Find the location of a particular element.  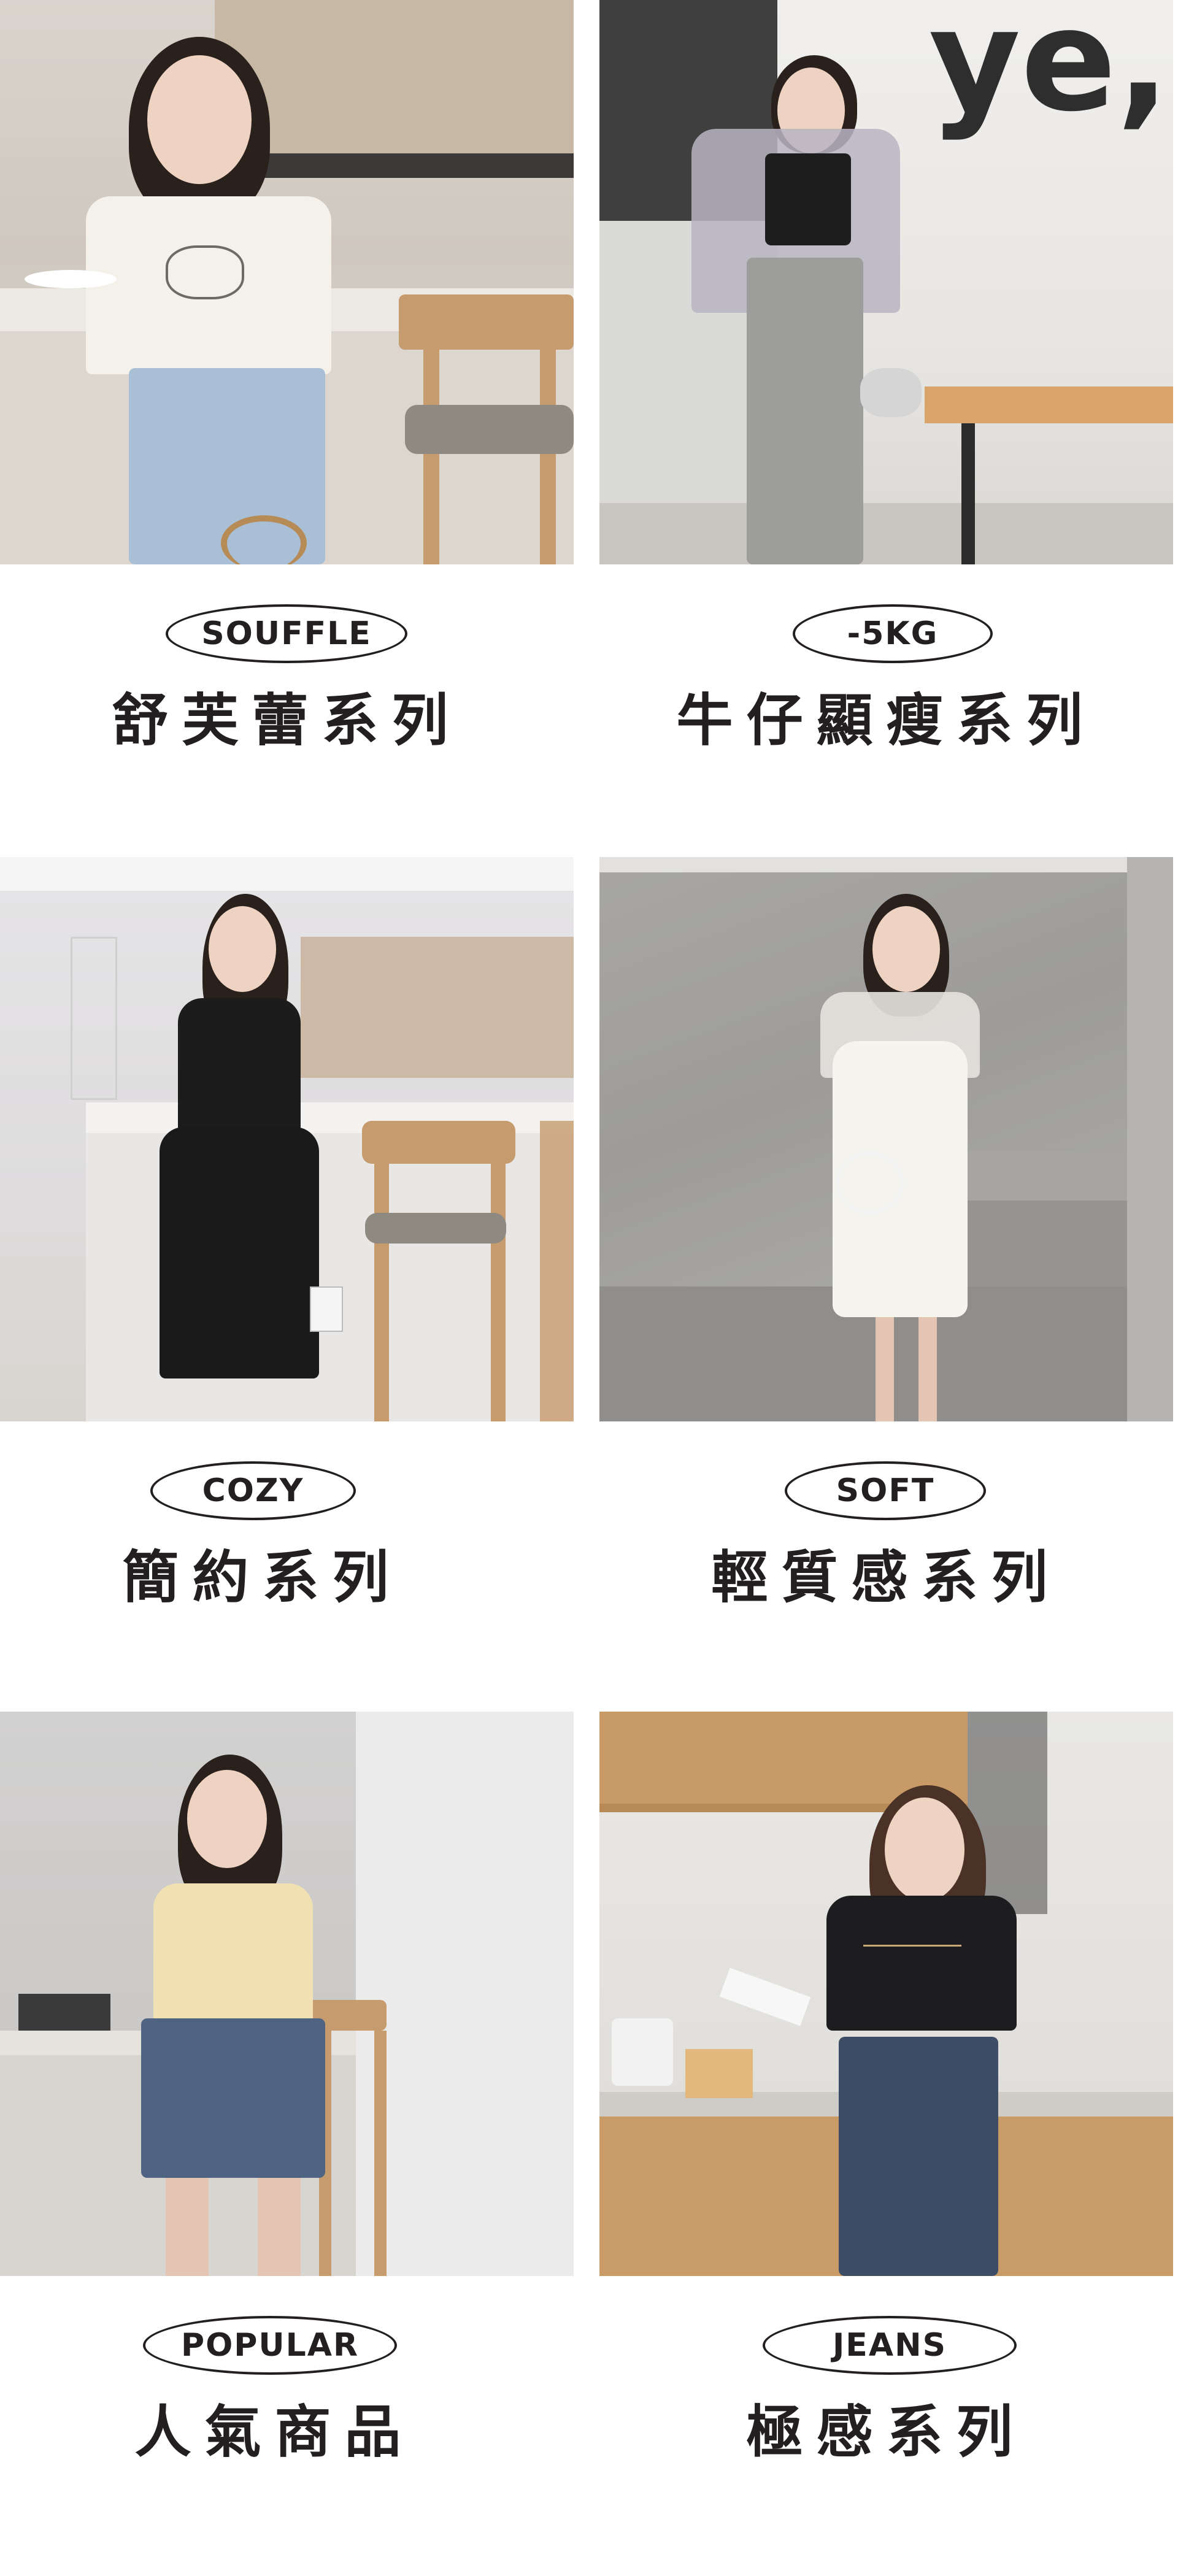

category-title: 輕質感系列 is located at coordinates (886, 1577).